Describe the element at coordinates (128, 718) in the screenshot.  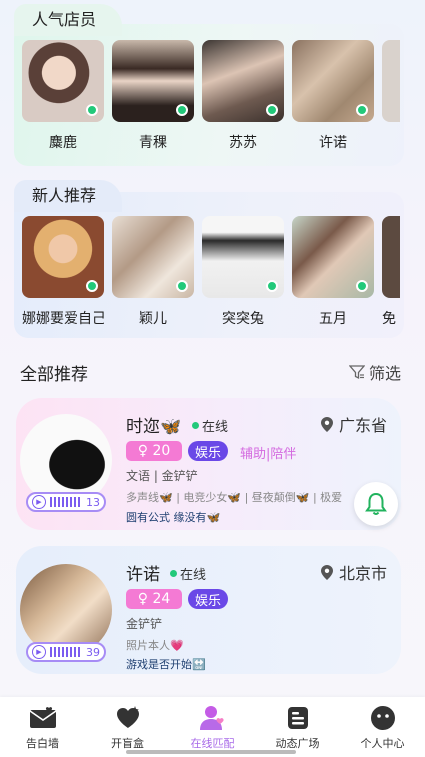
I see `blind-box-icon` at that location.